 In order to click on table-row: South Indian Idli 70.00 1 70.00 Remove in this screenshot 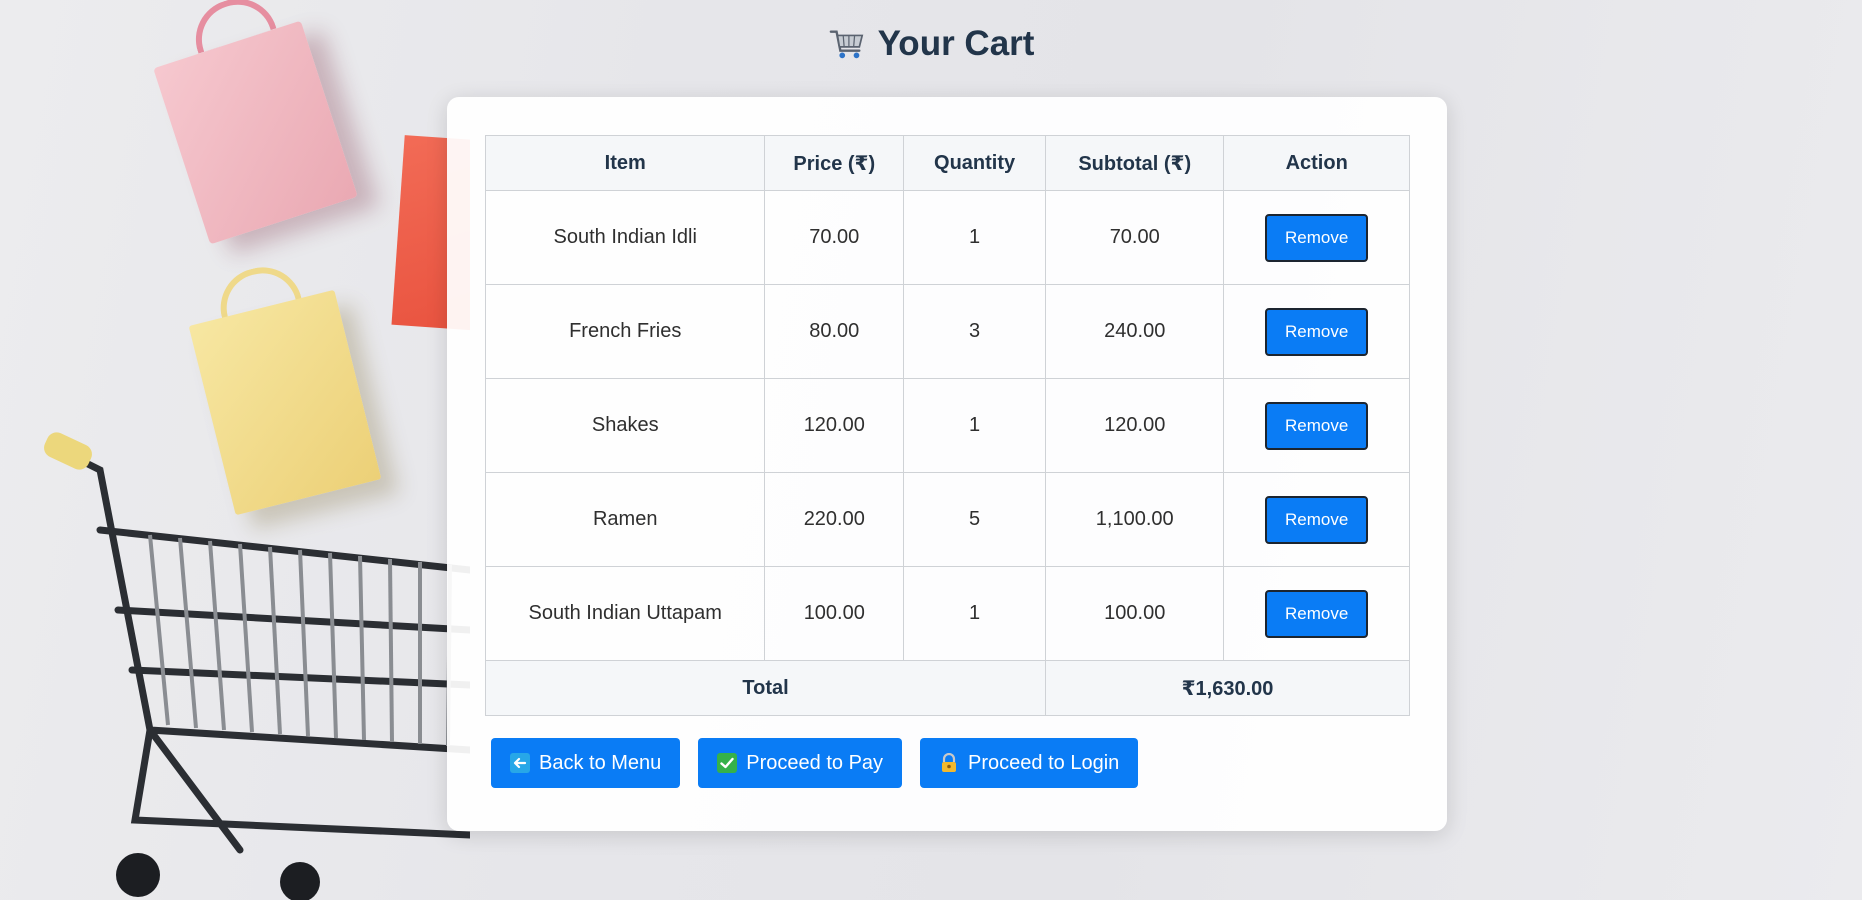, I will do `click(947, 237)`.